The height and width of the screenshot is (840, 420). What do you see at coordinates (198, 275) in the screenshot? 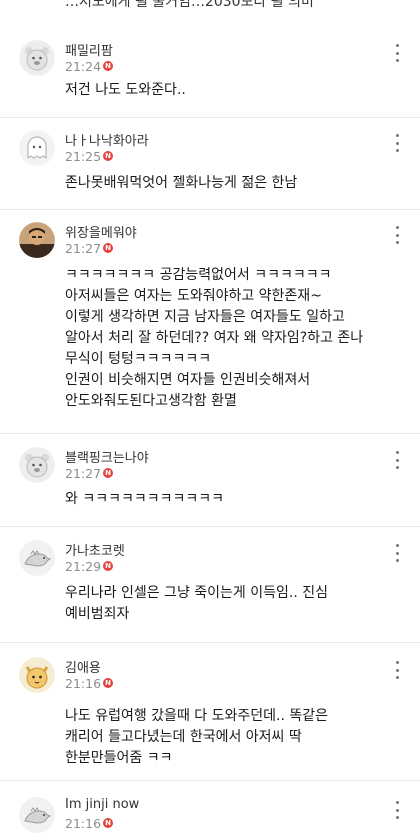
I see `comment-line: ㅋㅋㅋㅋㅋㅋㅋ 공감능력없어서 ㅋㅋㅋㅋㅋㅋ` at bounding box center [198, 275].